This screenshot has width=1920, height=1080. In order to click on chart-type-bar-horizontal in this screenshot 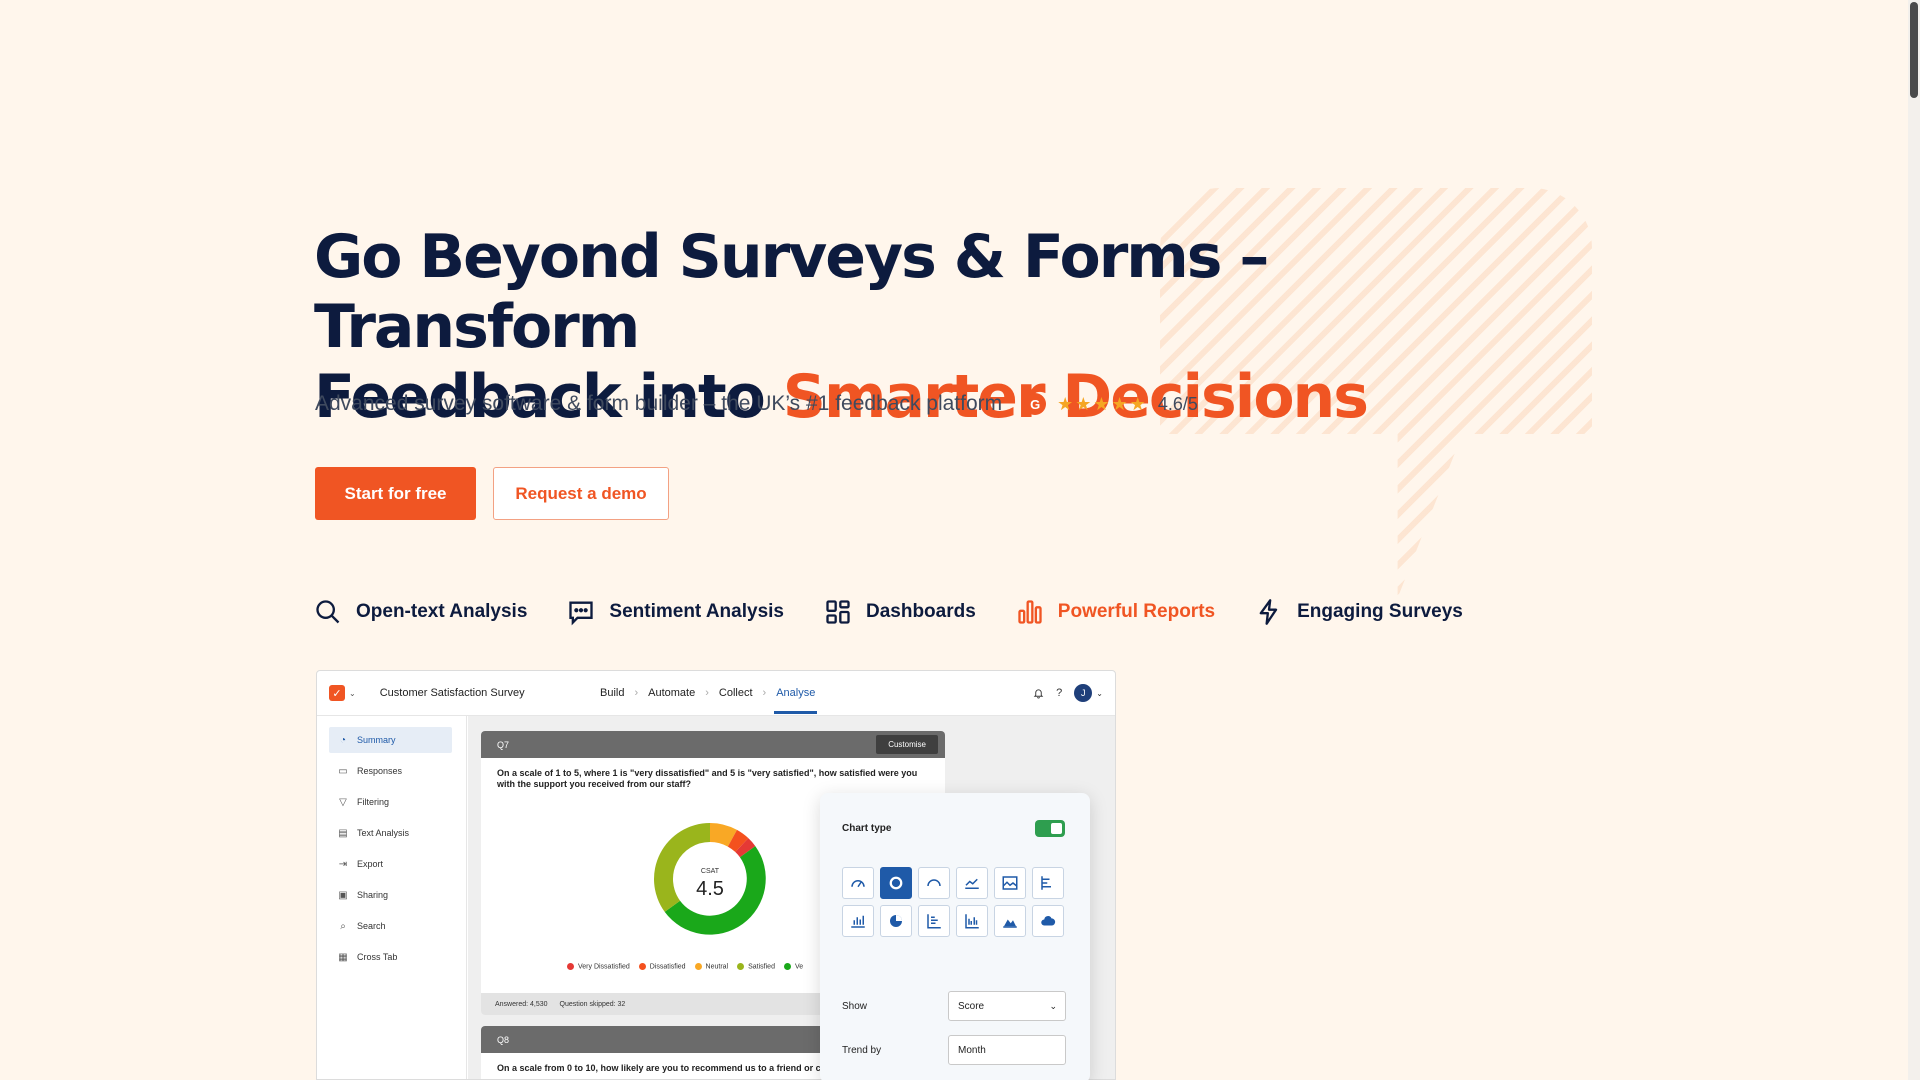, I will do `click(1048, 883)`.